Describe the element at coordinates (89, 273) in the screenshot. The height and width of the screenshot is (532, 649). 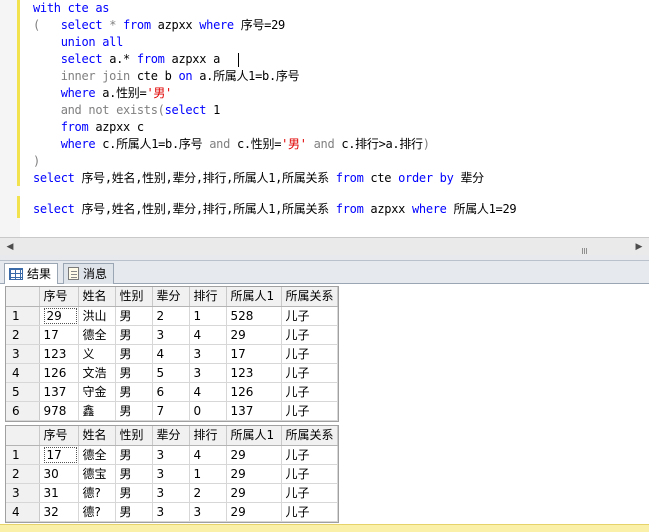
I see `tab-messages: 消息` at that location.